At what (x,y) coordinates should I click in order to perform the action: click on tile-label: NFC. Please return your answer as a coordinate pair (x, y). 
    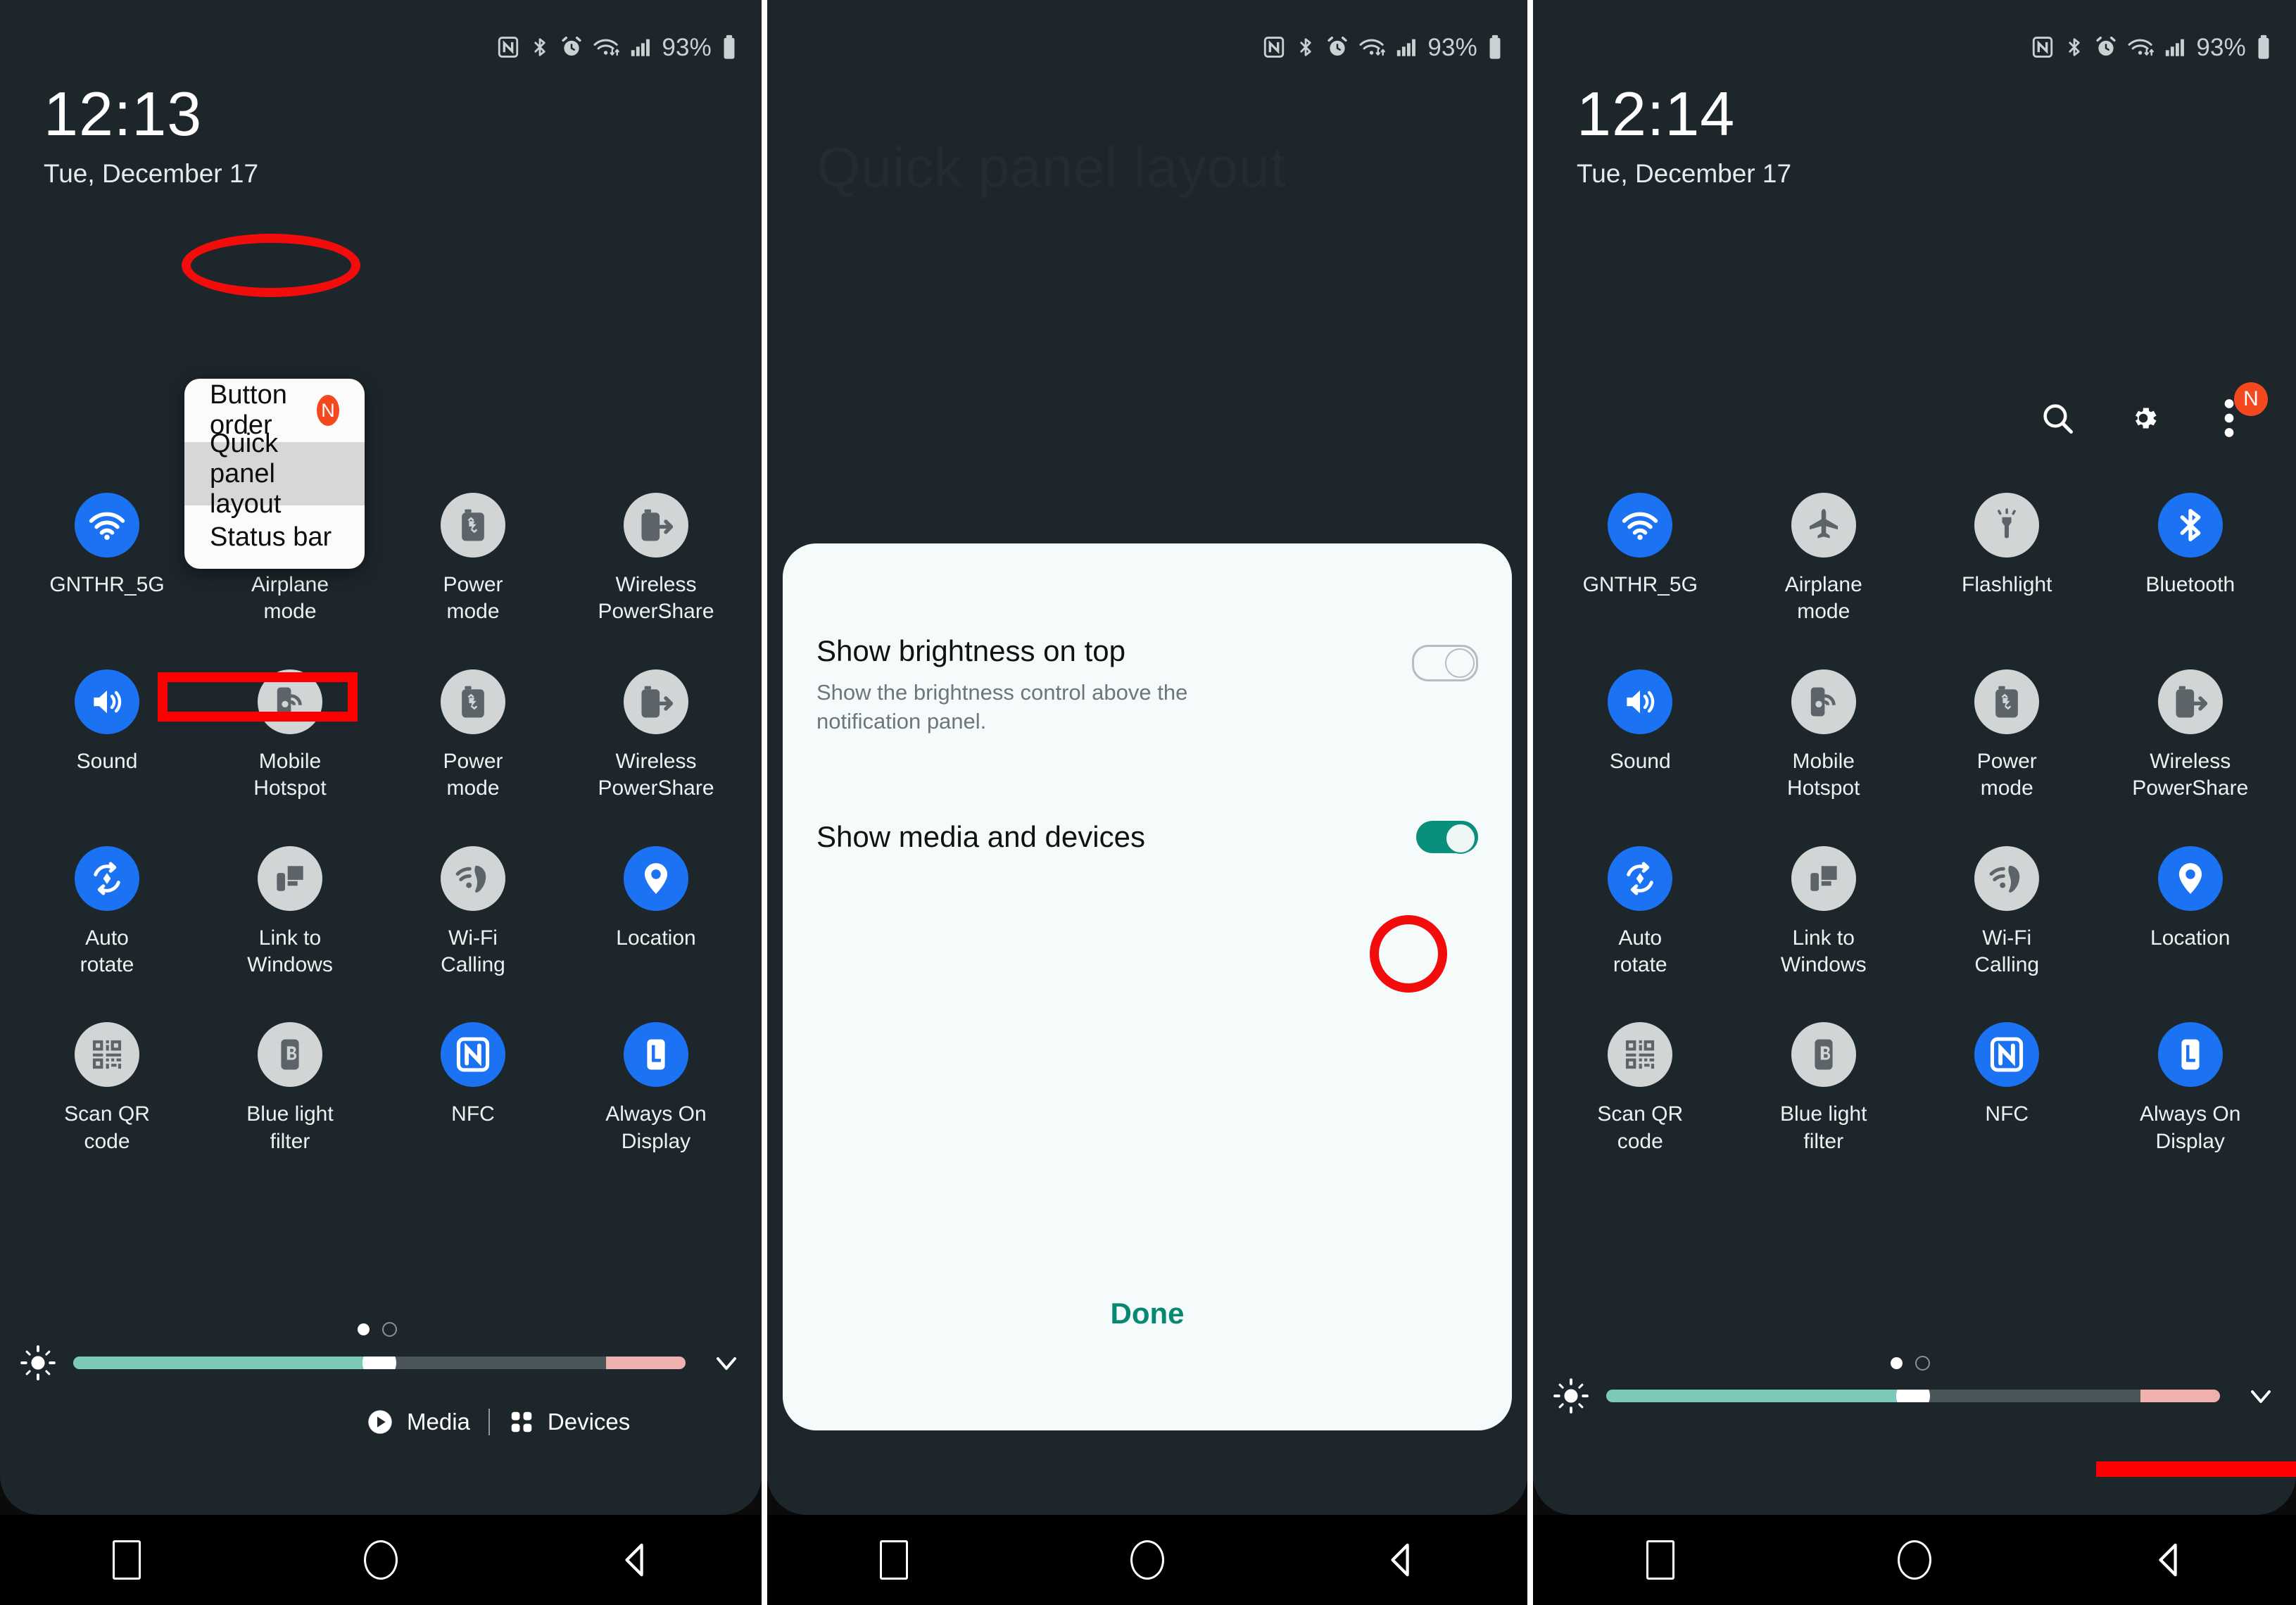
    Looking at the image, I should click on (2007, 1114).